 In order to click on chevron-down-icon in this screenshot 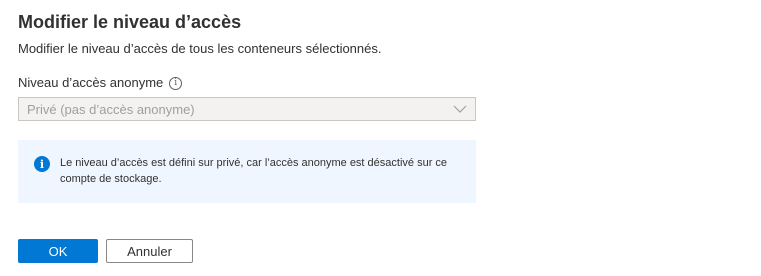, I will do `click(460, 109)`.